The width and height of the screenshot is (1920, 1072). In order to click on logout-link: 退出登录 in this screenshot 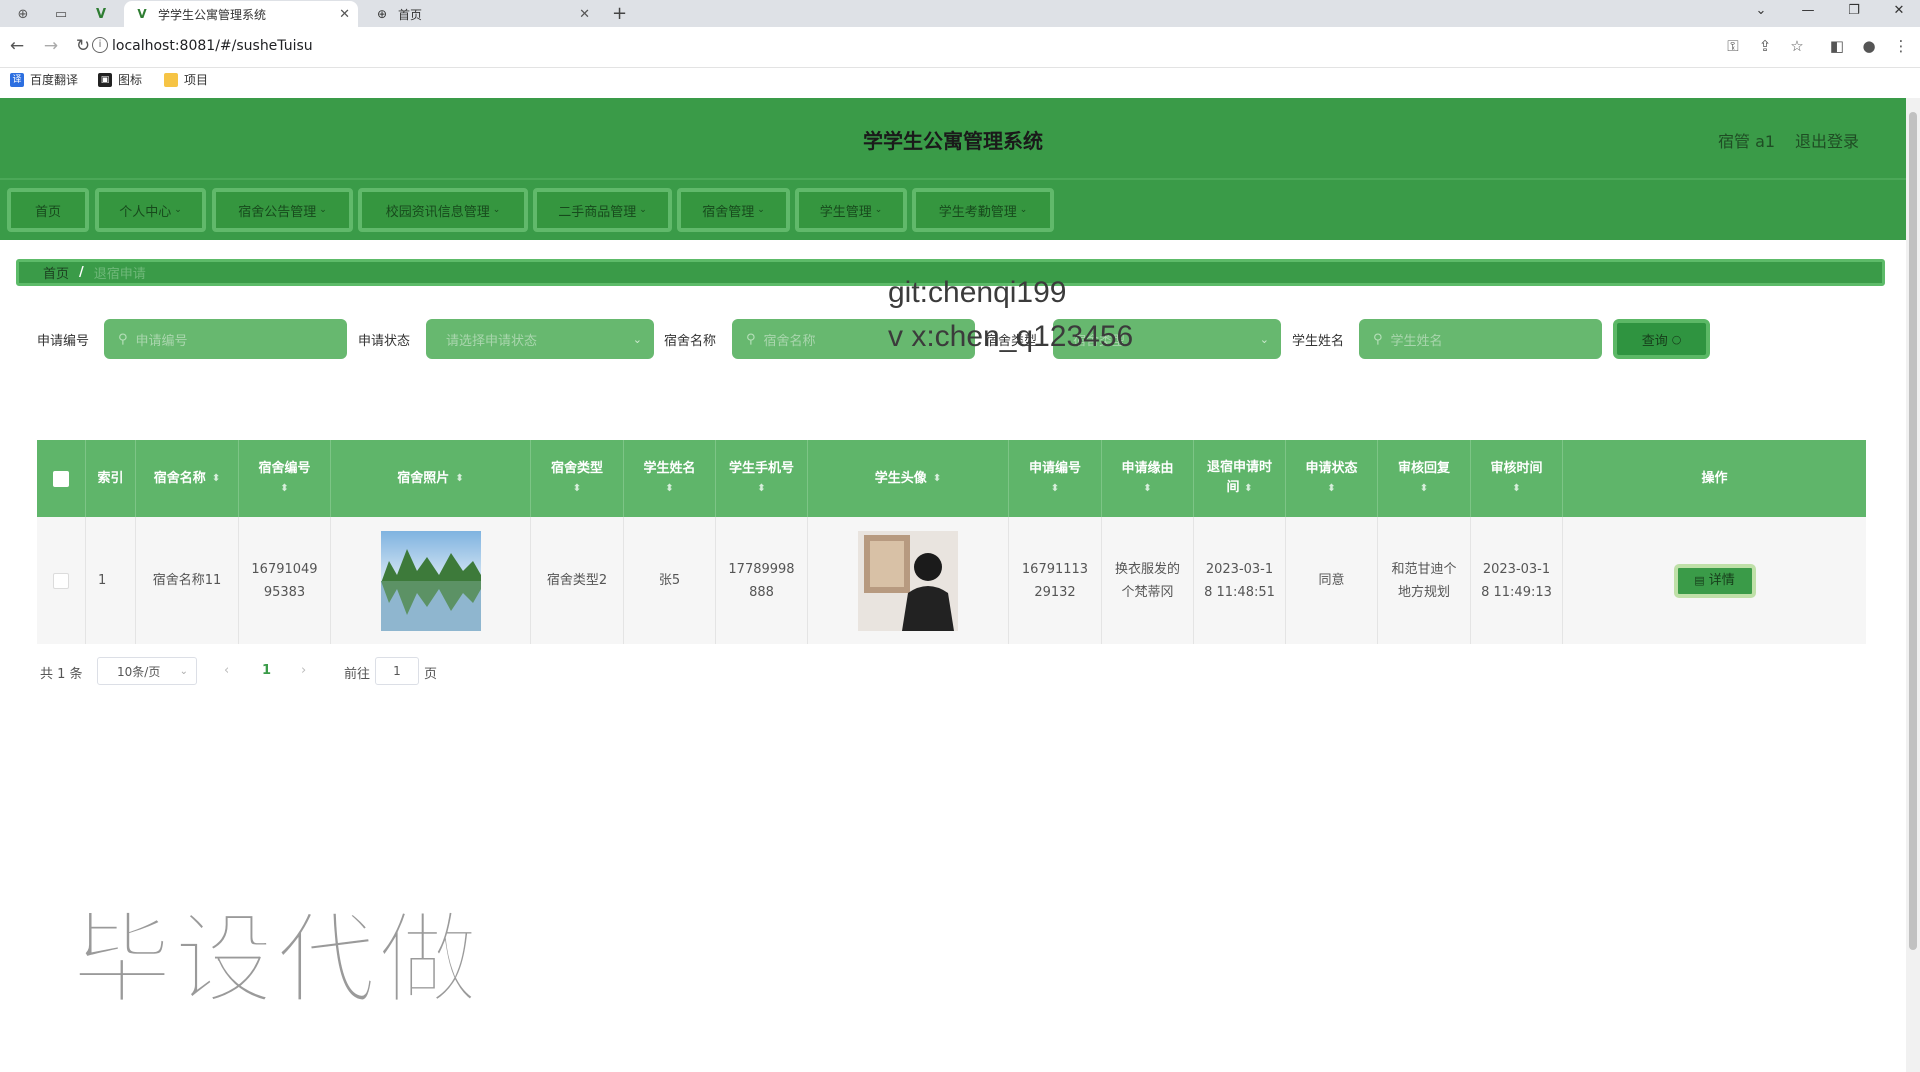, I will do `click(1827, 140)`.